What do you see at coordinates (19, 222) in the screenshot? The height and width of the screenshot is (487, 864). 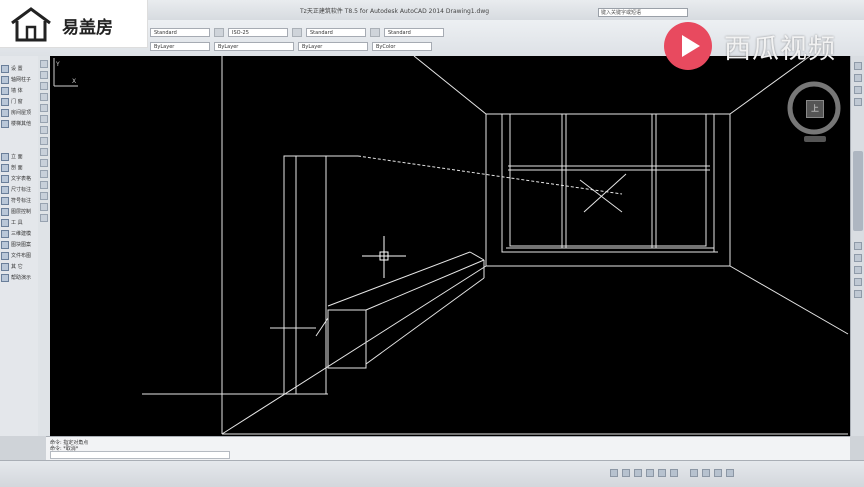 I see `menu-item-tools: 工 具` at bounding box center [19, 222].